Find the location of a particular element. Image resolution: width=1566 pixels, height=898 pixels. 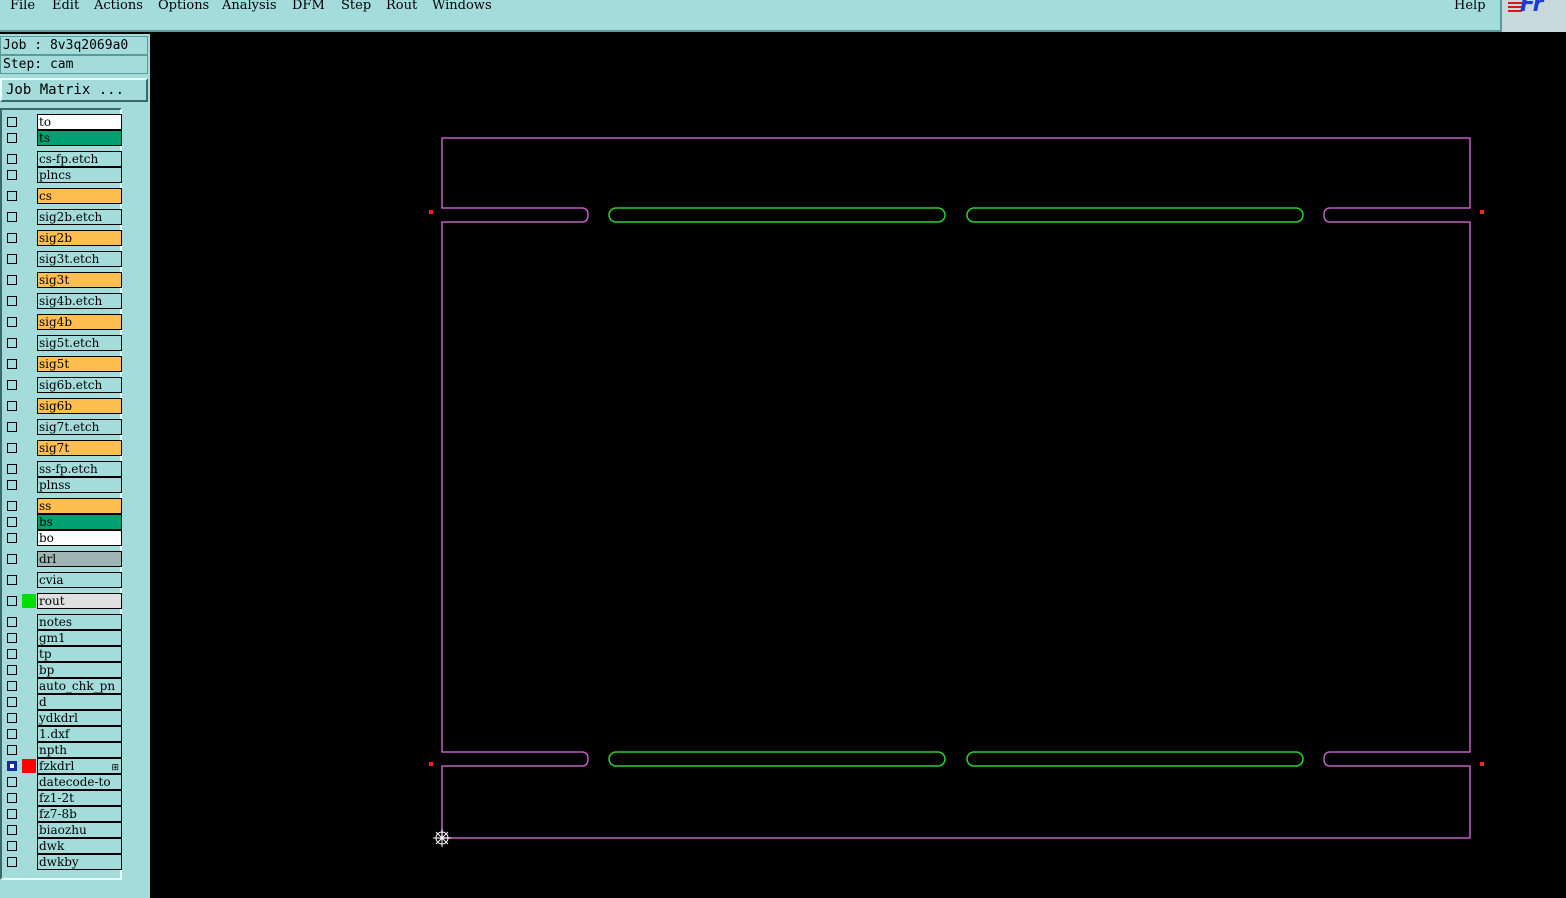

layer-row-to: to is located at coordinates (63, 122).